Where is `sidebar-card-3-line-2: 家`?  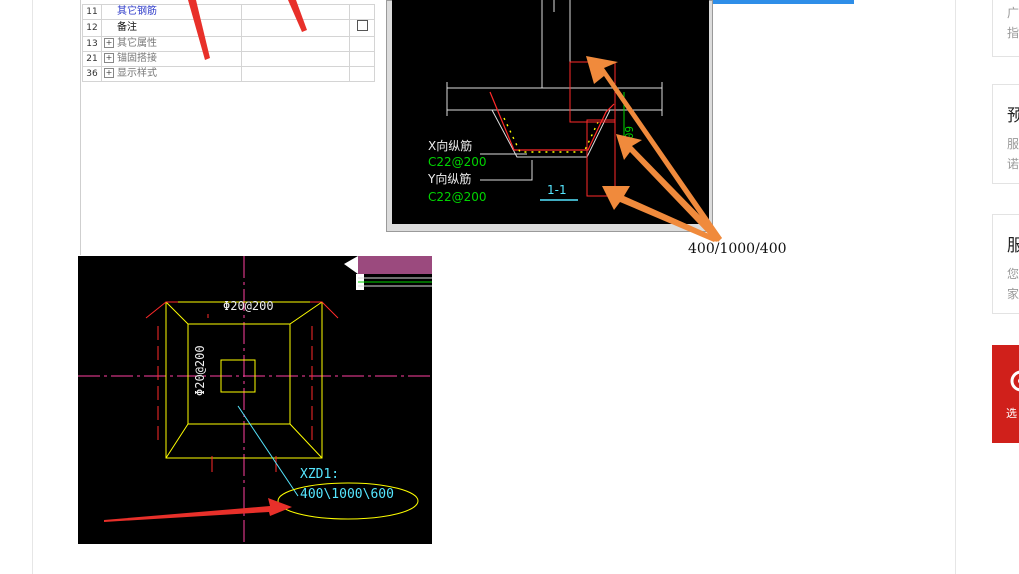 sidebar-card-3-line-2: 家 is located at coordinates (1013, 294).